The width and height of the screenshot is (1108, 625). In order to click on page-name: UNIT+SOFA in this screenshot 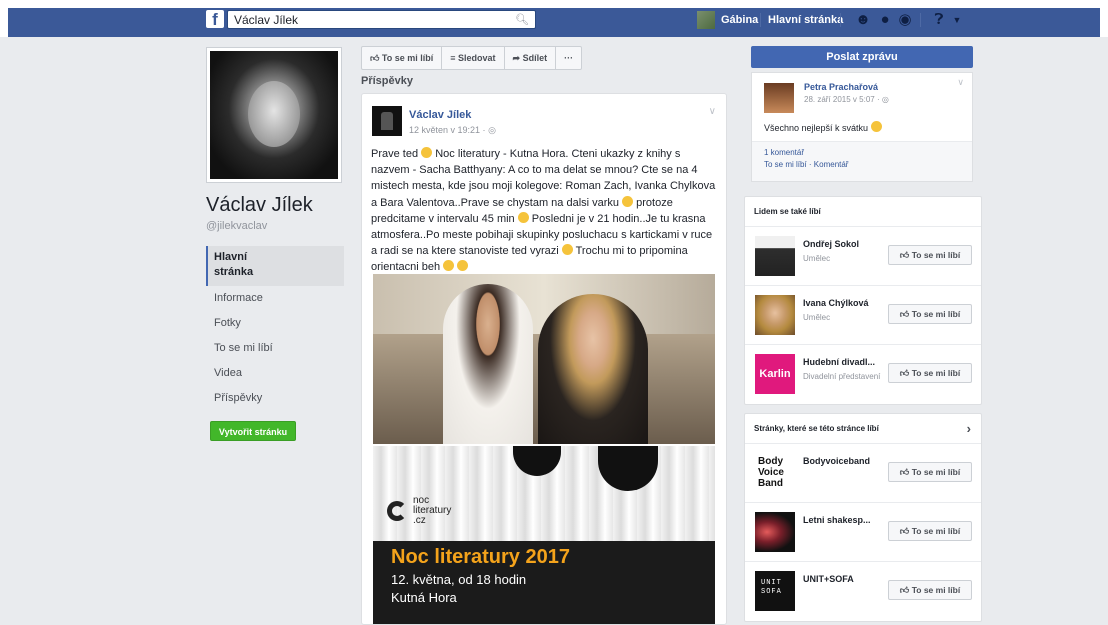, I will do `click(828, 579)`.